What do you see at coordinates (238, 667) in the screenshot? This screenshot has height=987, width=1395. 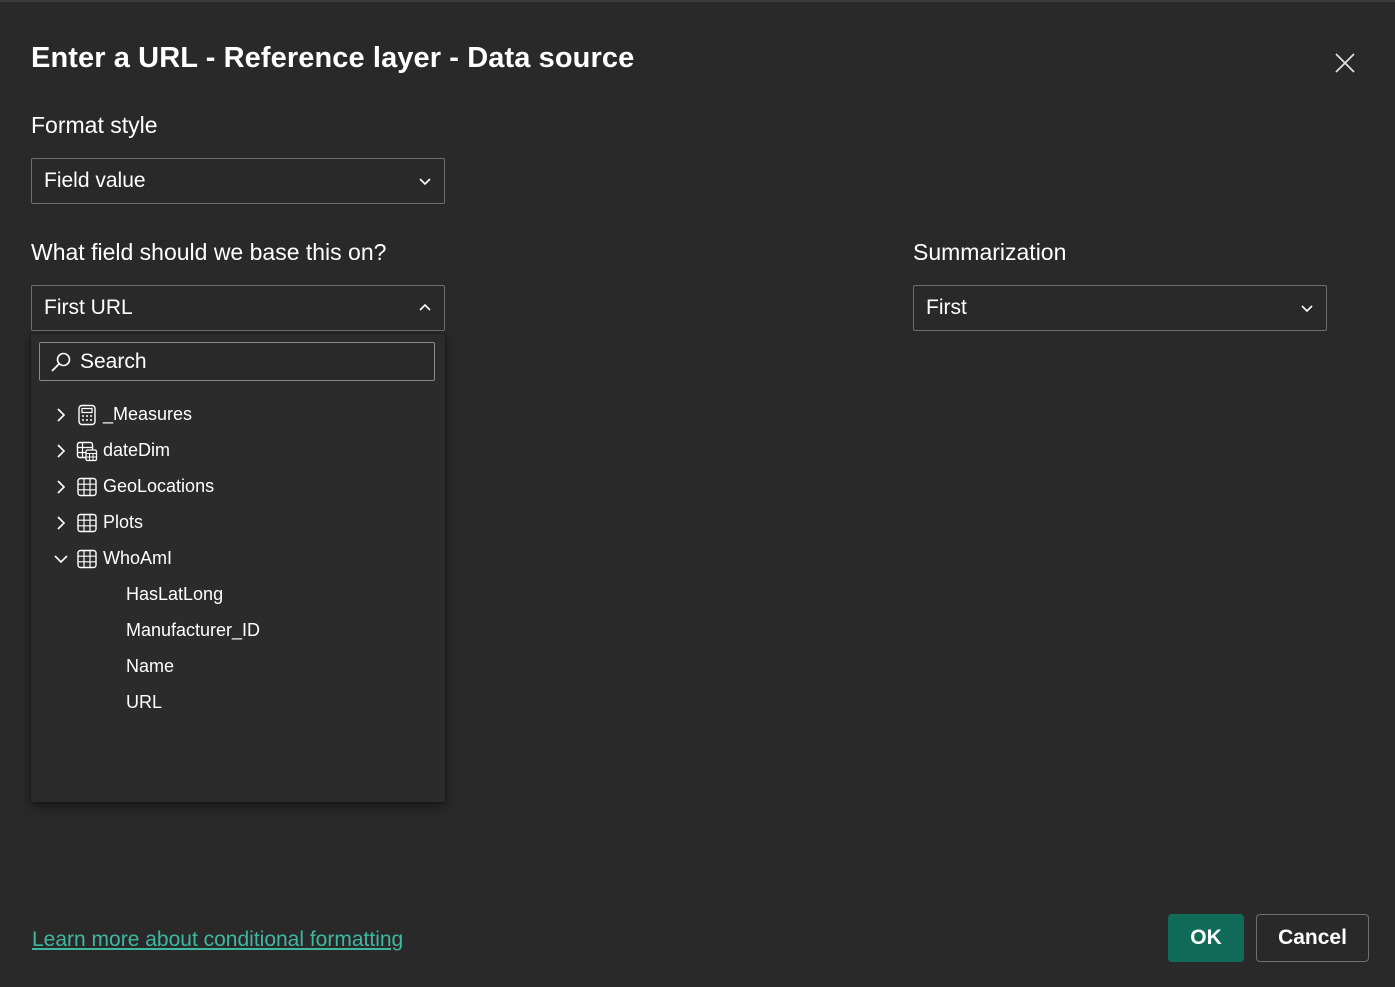 I see `field-item-name: Name` at bounding box center [238, 667].